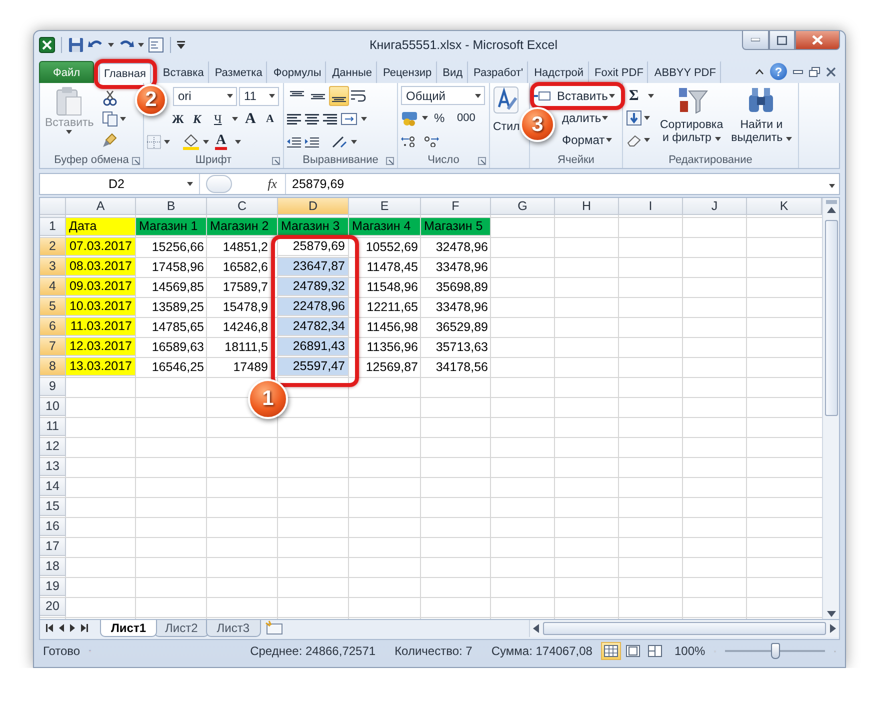 The image size is (879, 705). Describe the element at coordinates (53, 527) in the screenshot. I see `row-header: 16` at that location.